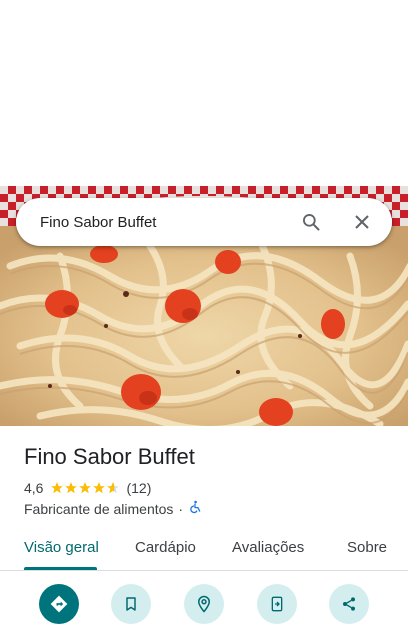 The width and height of the screenshot is (408, 624). What do you see at coordinates (204, 570) in the screenshot?
I see `divider` at bounding box center [204, 570].